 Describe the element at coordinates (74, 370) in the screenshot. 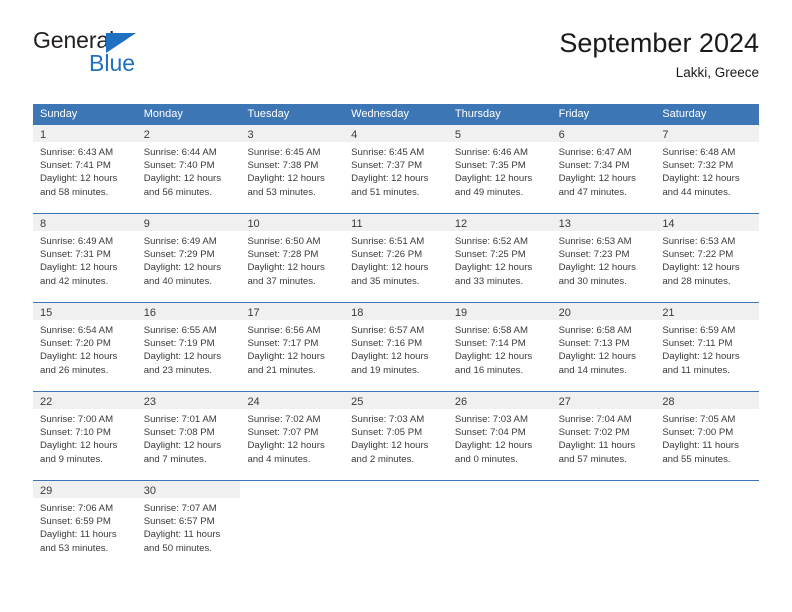

I see `daylight-text-line2: and 26 minutes.` at that location.